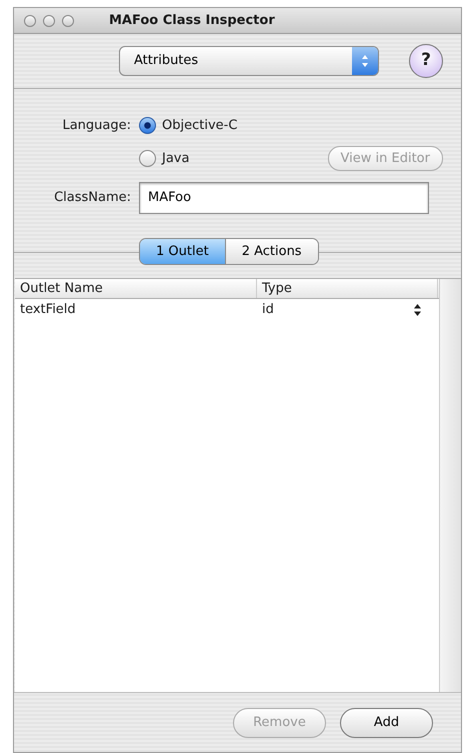  Describe the element at coordinates (92, 197) in the screenshot. I see `field-label: ClassName:` at that location.